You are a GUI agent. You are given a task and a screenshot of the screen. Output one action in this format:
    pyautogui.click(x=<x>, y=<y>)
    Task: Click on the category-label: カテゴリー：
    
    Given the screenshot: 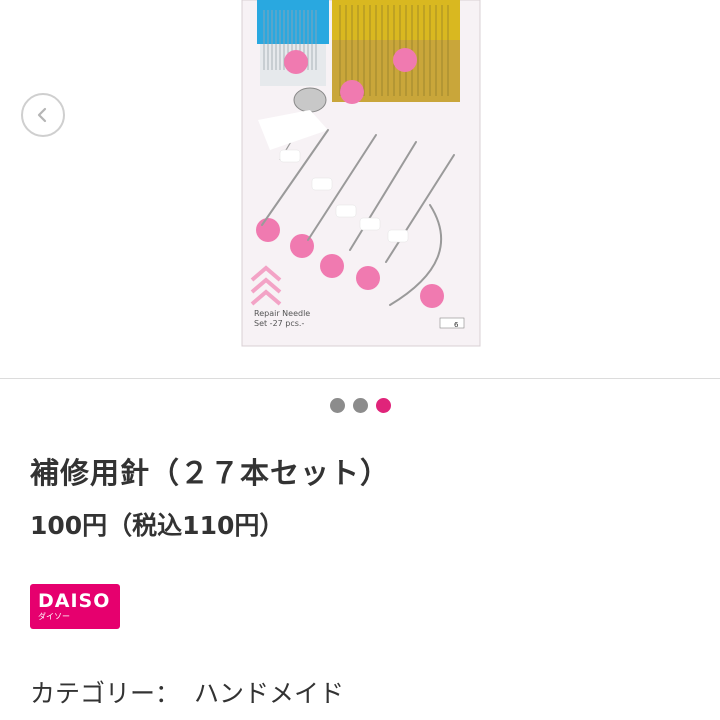 What is the action you would take?
    pyautogui.click(x=105, y=693)
    